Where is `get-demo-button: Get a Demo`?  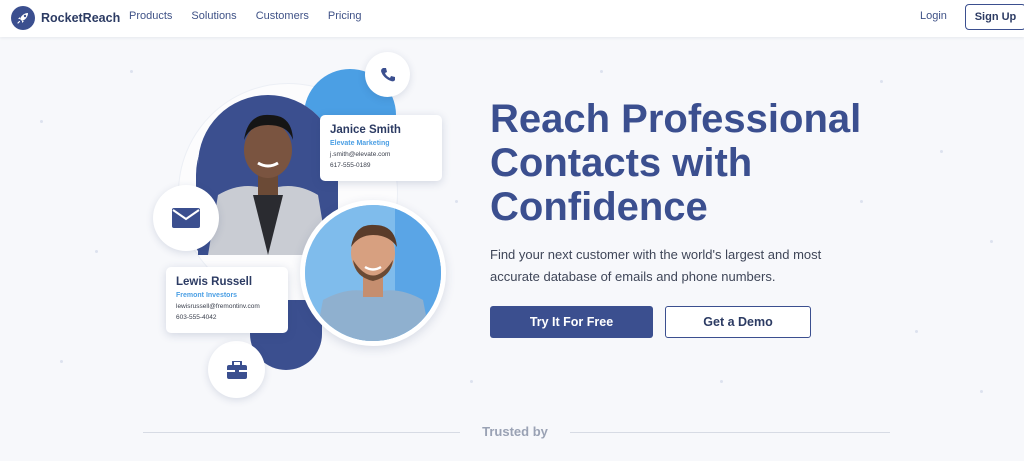
get-demo-button: Get a Demo is located at coordinates (738, 322).